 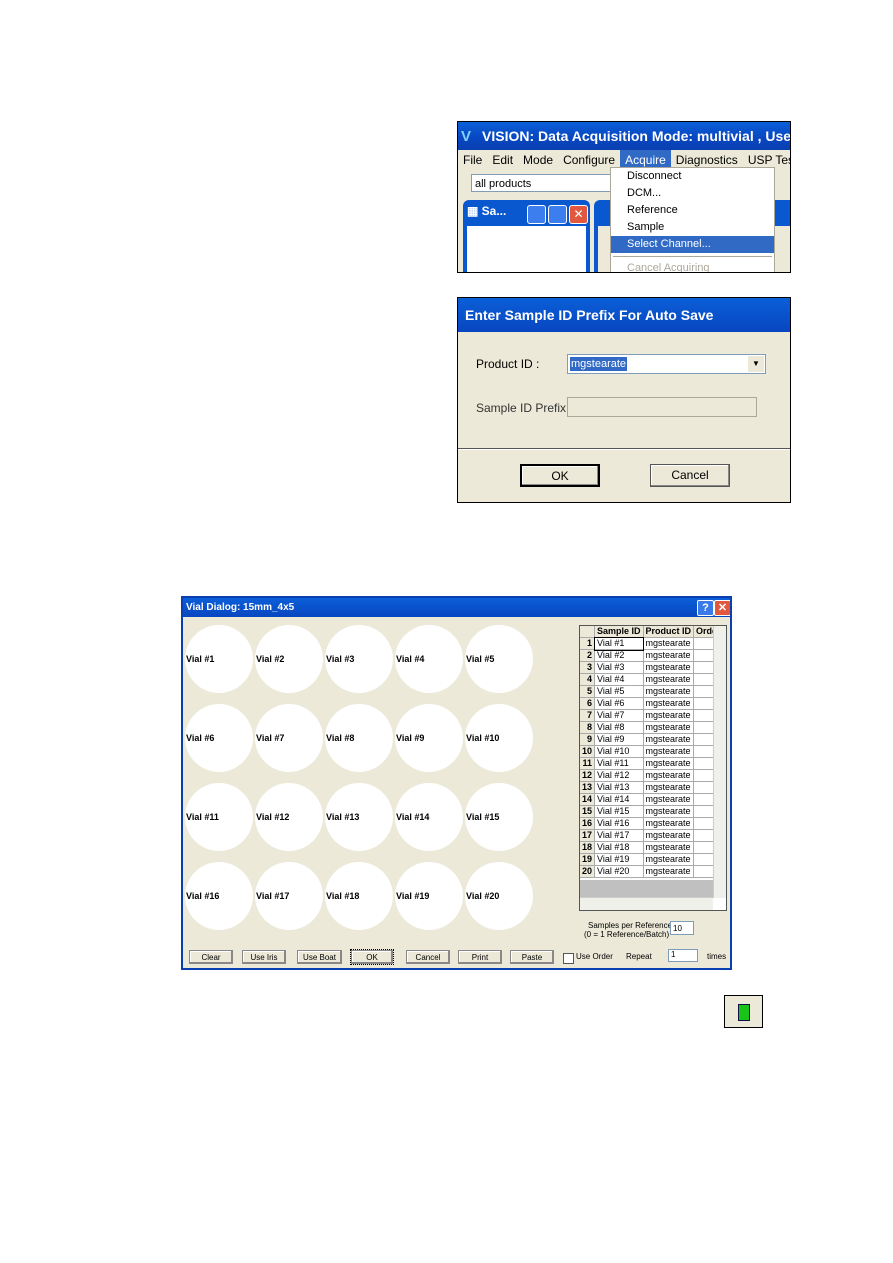 I want to click on table-row: 9 Vial #9 mgstearate, so click(x=652, y=739).